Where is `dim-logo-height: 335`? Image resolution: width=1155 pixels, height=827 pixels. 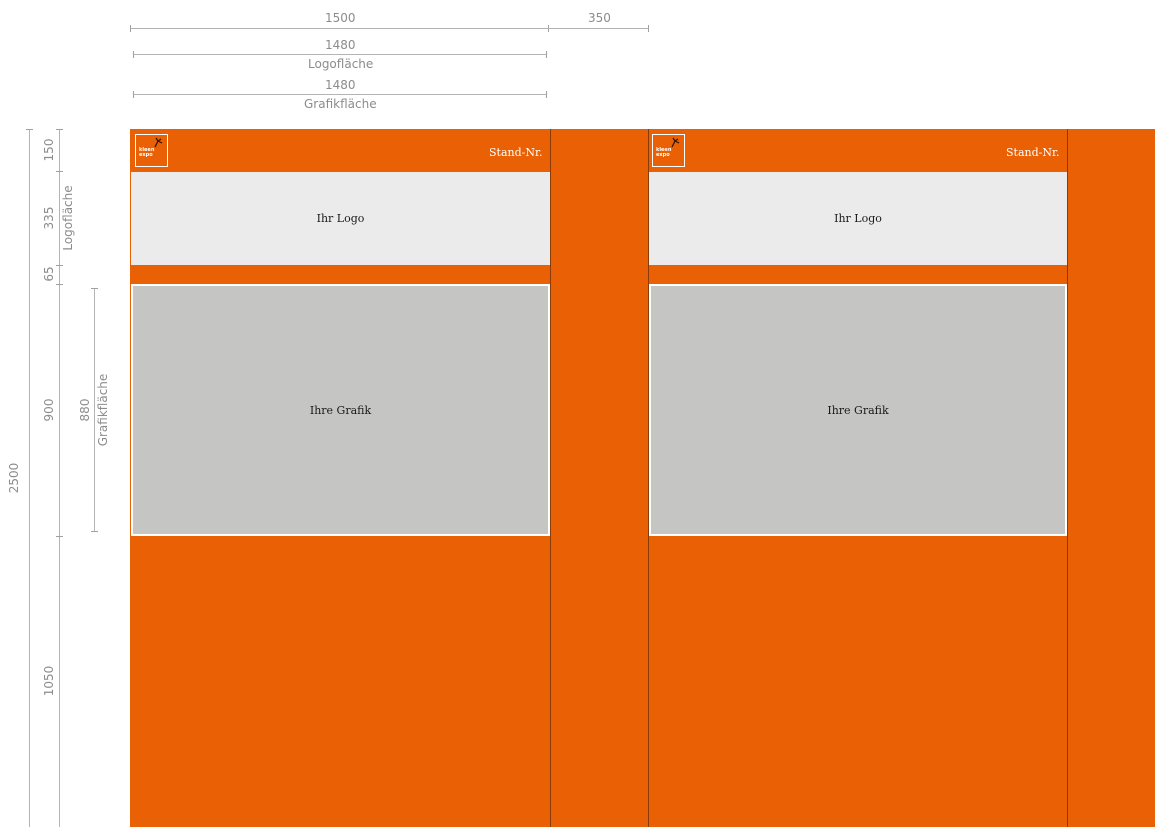 dim-logo-height: 335 is located at coordinates (49, 218).